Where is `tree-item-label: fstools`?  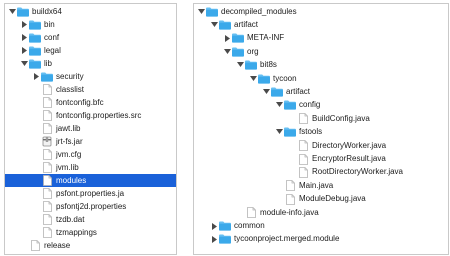
tree-item-label: fstools is located at coordinates (311, 132).